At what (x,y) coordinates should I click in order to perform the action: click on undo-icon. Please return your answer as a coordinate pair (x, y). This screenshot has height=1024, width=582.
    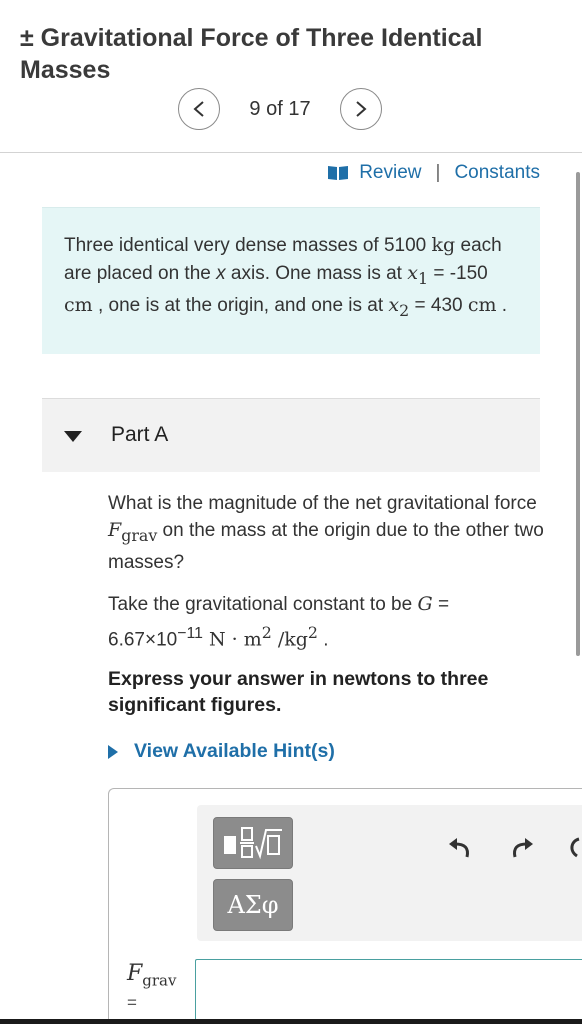
    Looking at the image, I should click on (460, 847).